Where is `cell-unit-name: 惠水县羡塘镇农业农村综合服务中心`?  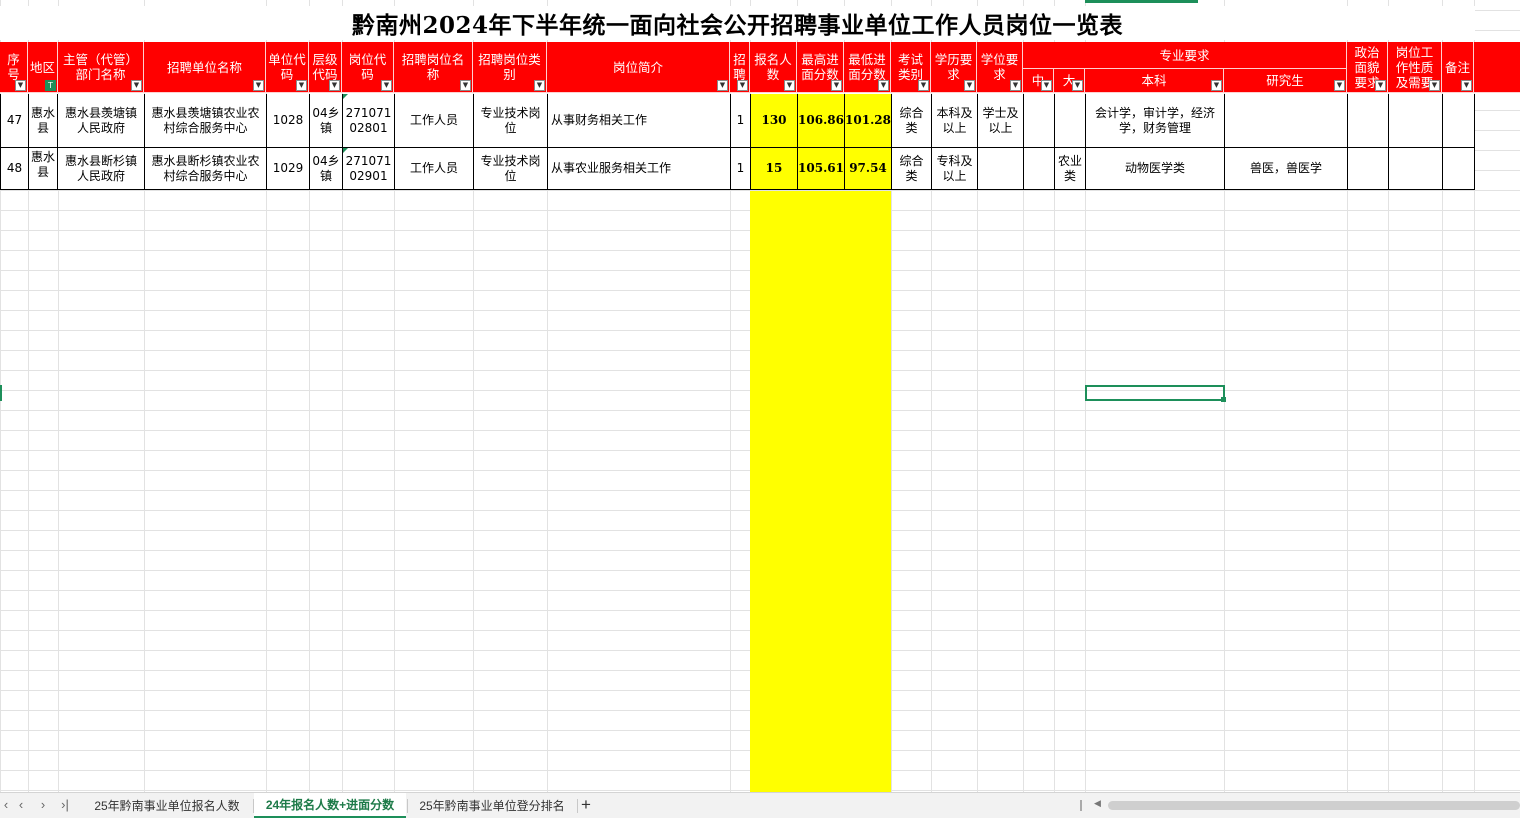 cell-unit-name: 惠水县羡塘镇农业农村综合服务中心 is located at coordinates (206, 121).